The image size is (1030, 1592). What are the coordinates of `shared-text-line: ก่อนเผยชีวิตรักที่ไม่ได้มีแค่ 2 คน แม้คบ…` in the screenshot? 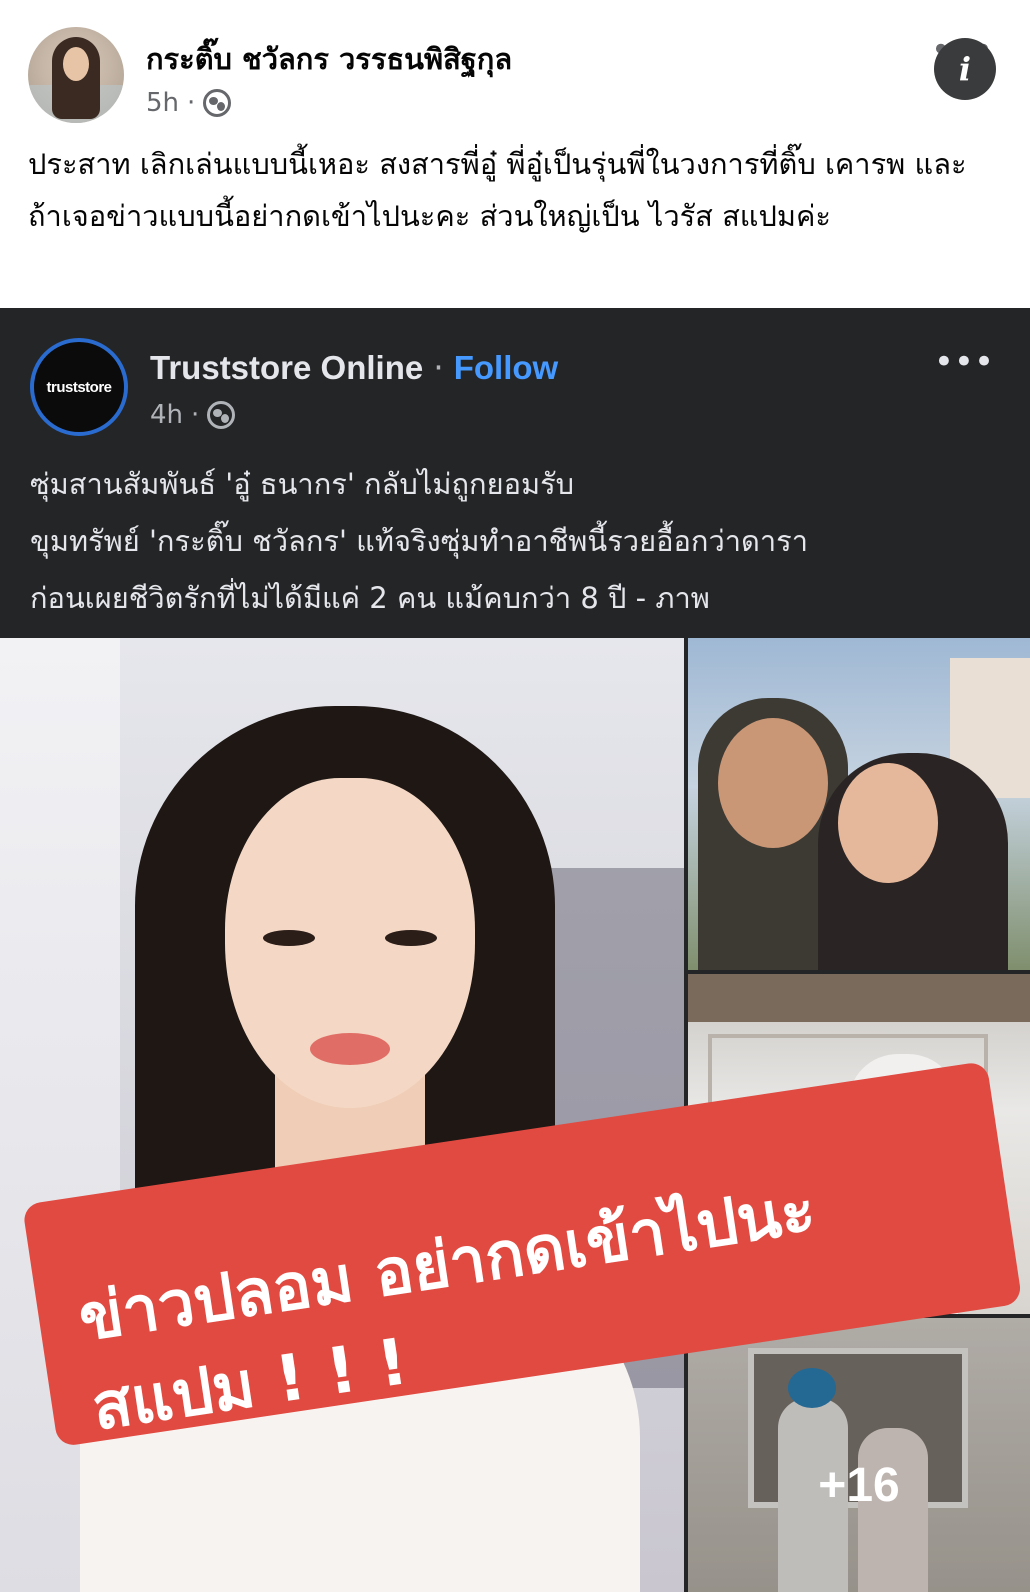 It's located at (370, 598).